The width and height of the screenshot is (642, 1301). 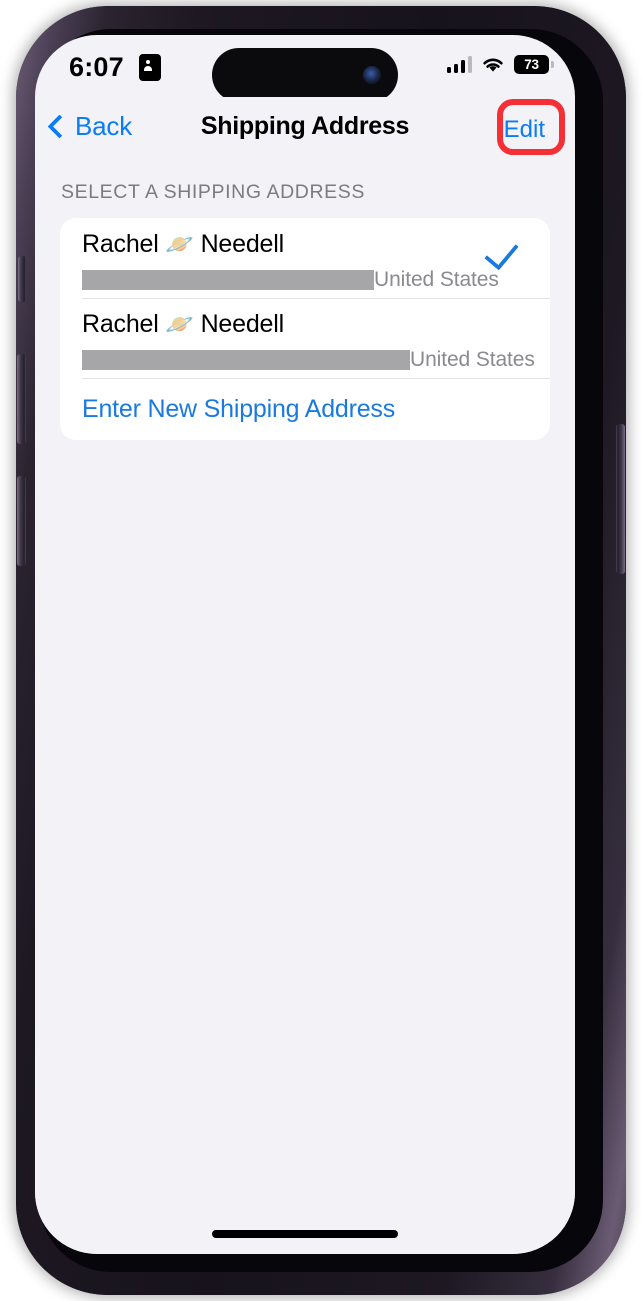 I want to click on status-bar: 6:07 73, so click(x=305, y=68).